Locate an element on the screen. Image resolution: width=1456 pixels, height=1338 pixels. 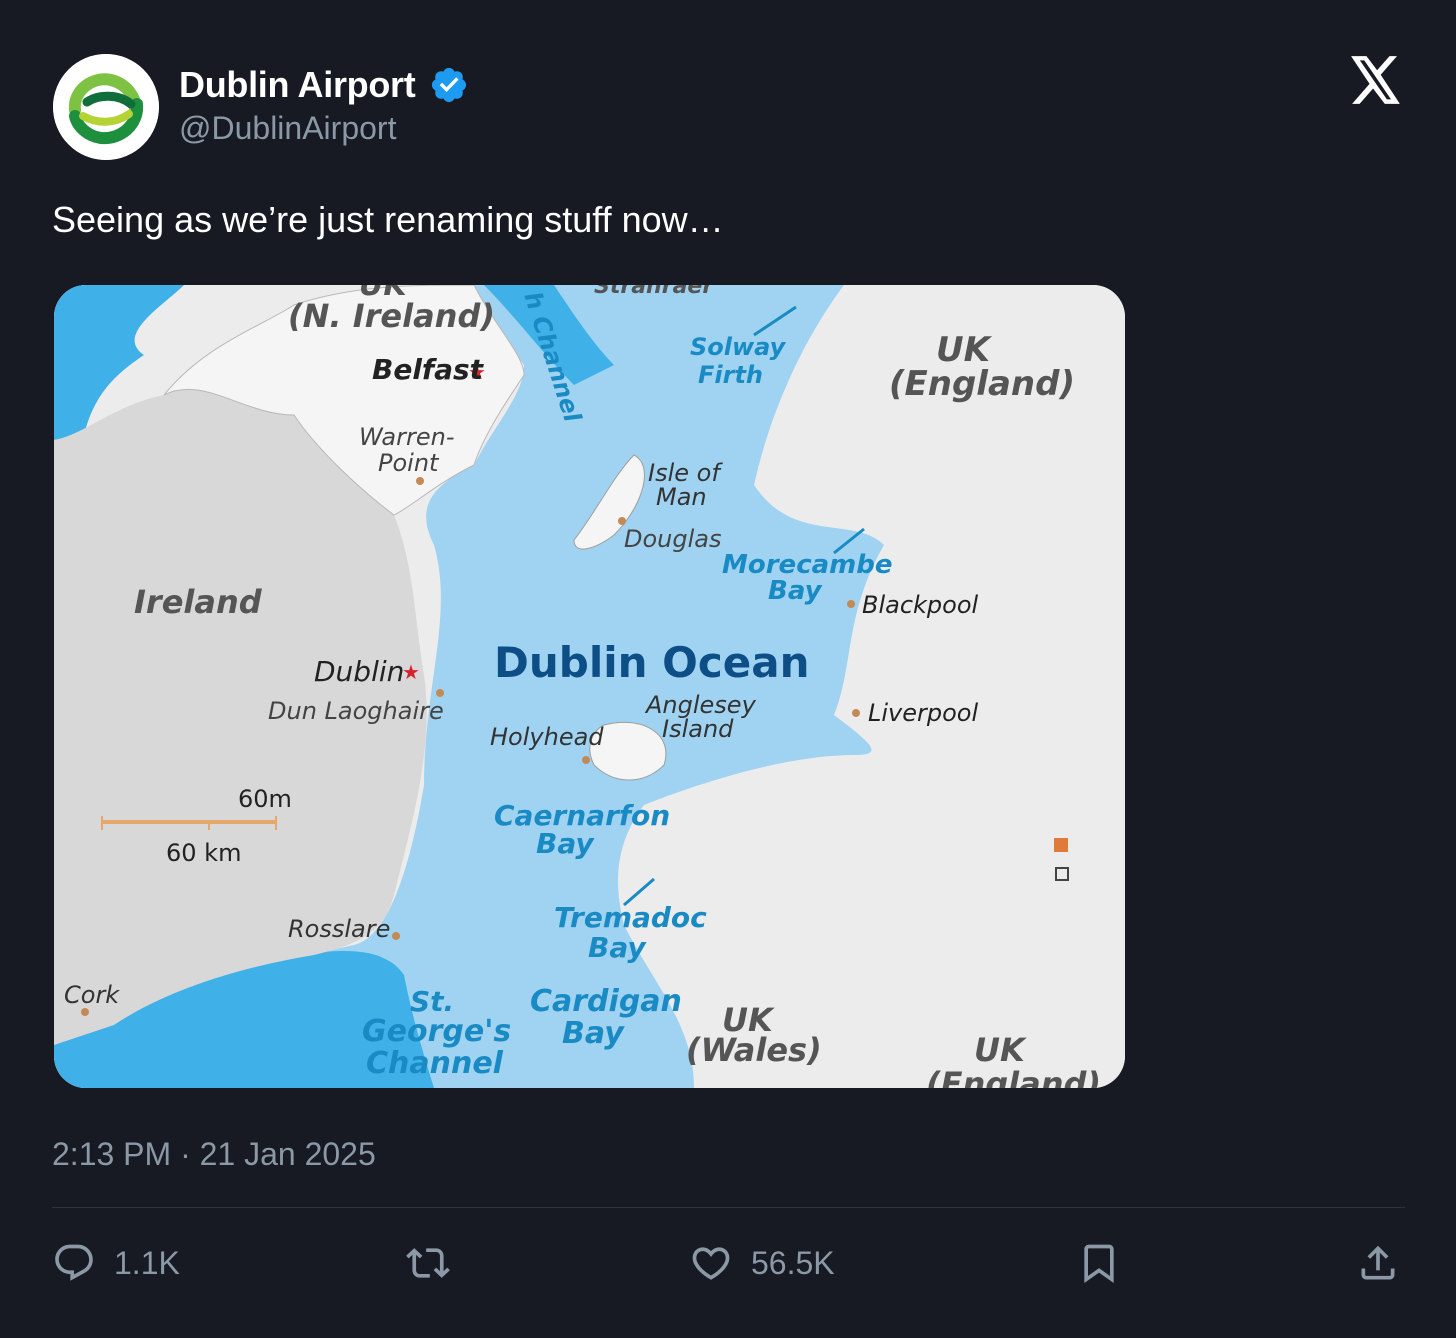
author-display-name: Dublin Airport is located at coordinates (297, 85).